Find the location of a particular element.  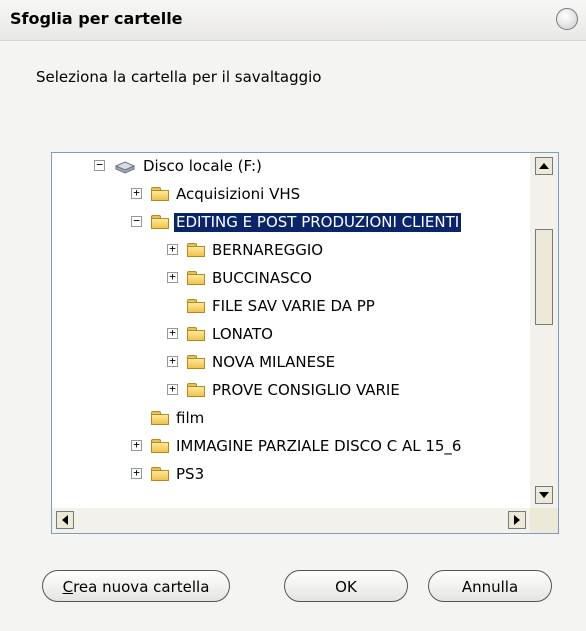

tree-item-label: EDITING E POST PRODUZIONI CLIENTI is located at coordinates (318, 222).